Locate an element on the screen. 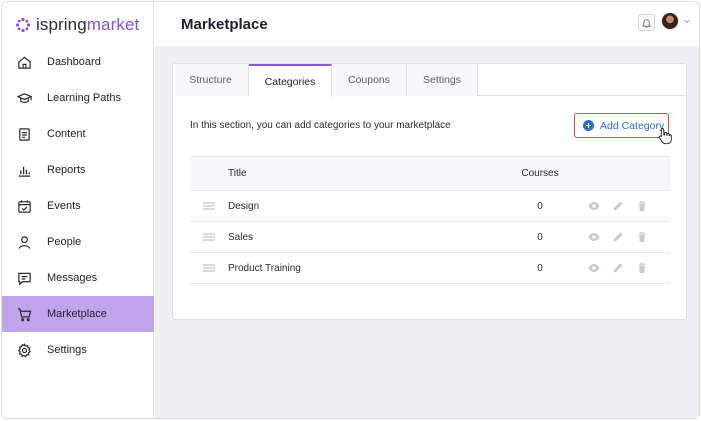 The image size is (701, 421). sidebar-item-label: Marketplace is located at coordinates (77, 314).